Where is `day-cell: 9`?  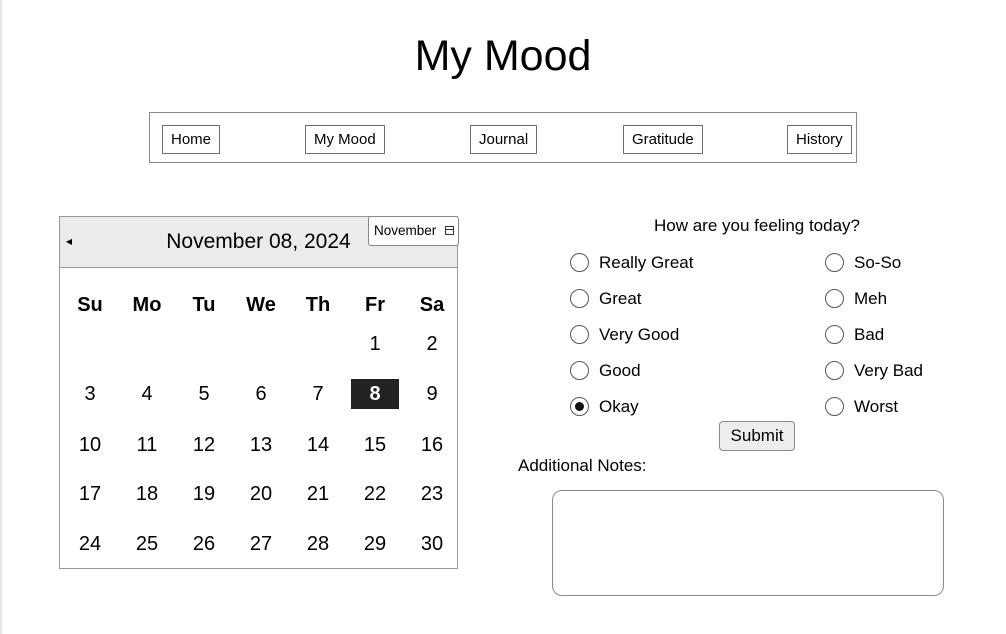 day-cell: 9 is located at coordinates (432, 394).